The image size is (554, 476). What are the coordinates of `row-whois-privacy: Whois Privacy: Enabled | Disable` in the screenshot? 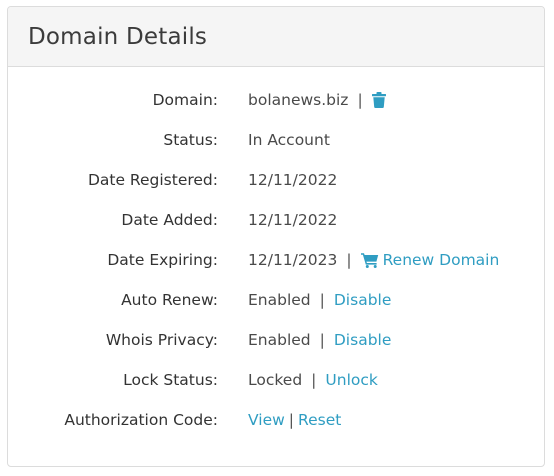 It's located at (276, 340).